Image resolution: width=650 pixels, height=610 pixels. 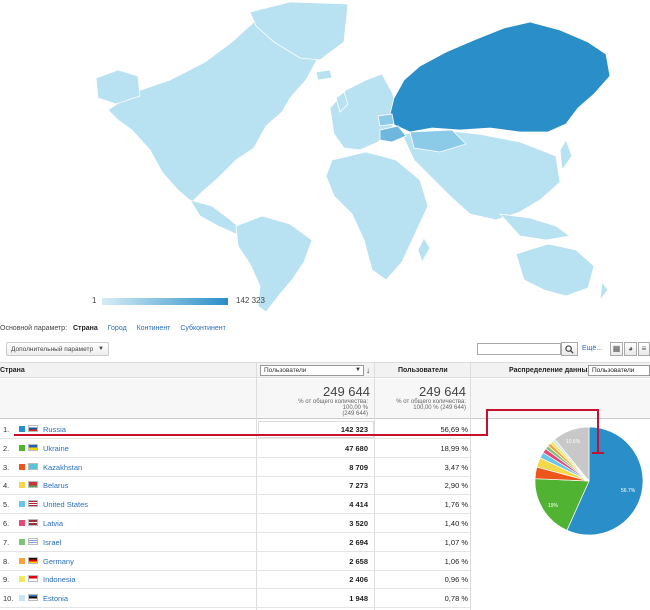 I want to click on list-view-button: ≡, so click(x=644, y=349).